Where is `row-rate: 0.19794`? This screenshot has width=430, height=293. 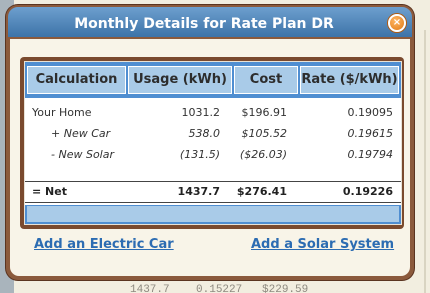 row-rate: 0.19794 is located at coordinates (370, 154).